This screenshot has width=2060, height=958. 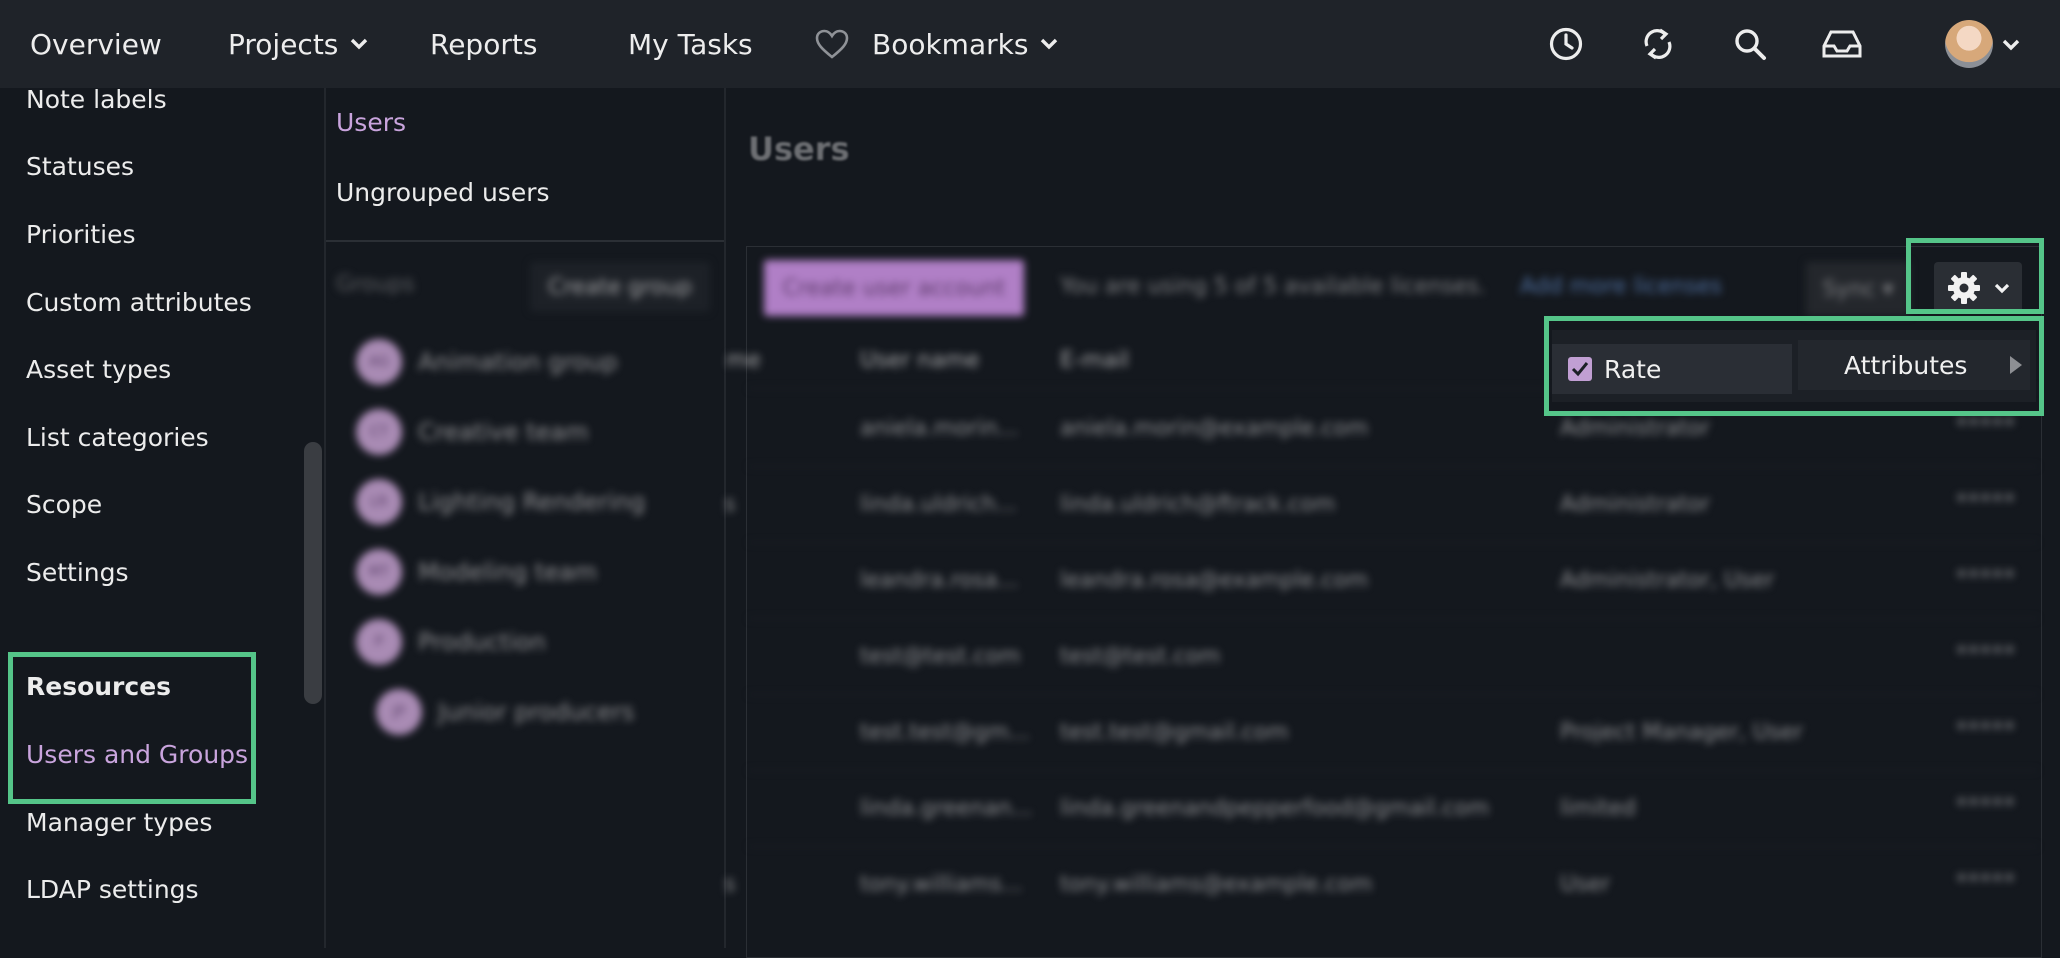 What do you see at coordinates (1681, 732) in the screenshot?
I see `cell-roles: Project Manager, User` at bounding box center [1681, 732].